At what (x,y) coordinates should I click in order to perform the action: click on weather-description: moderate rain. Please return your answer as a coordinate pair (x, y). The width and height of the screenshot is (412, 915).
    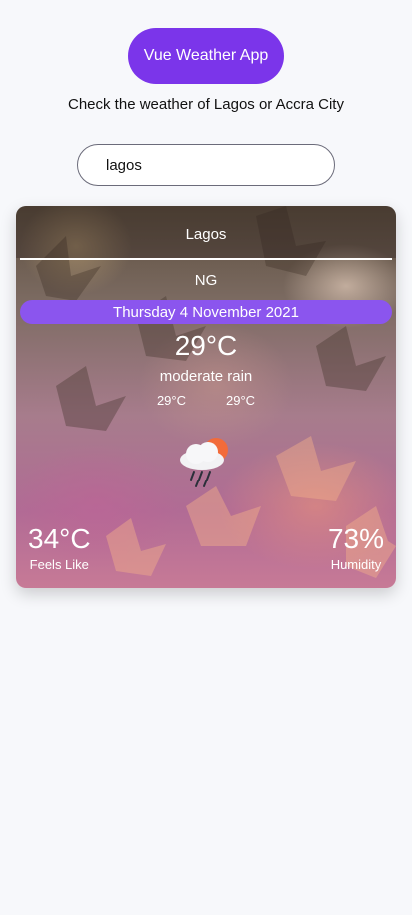
    Looking at the image, I should click on (206, 376).